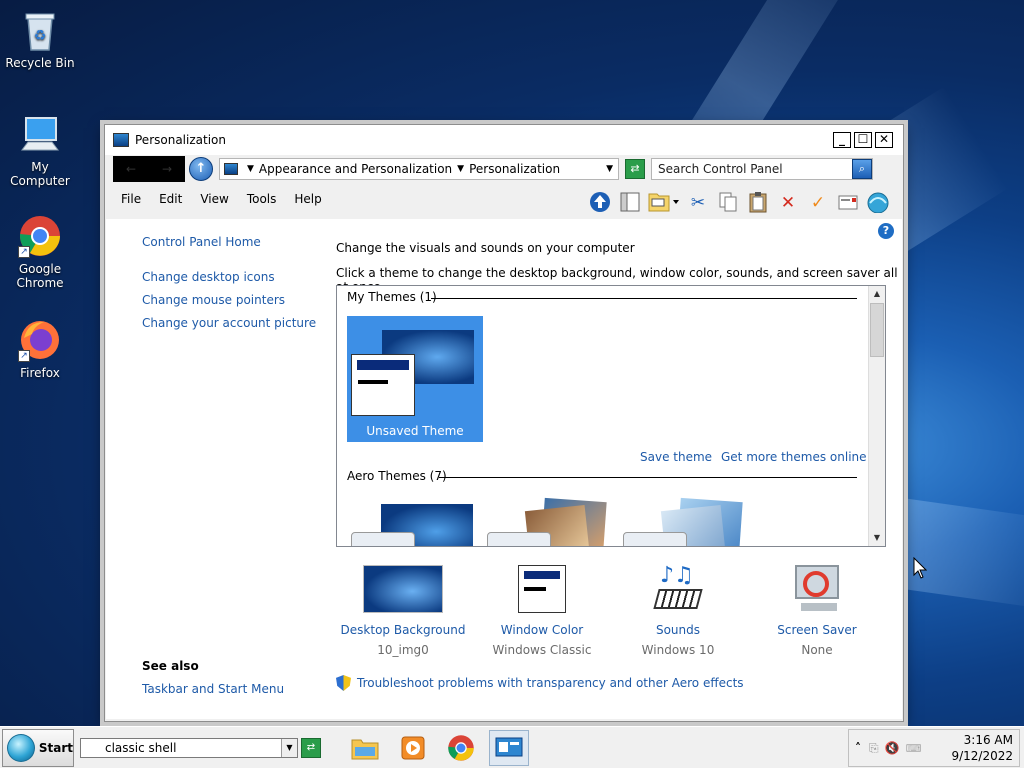 The width and height of the screenshot is (1024, 768). Describe the element at coordinates (600, 203) in the screenshot. I see `up-icon` at that location.